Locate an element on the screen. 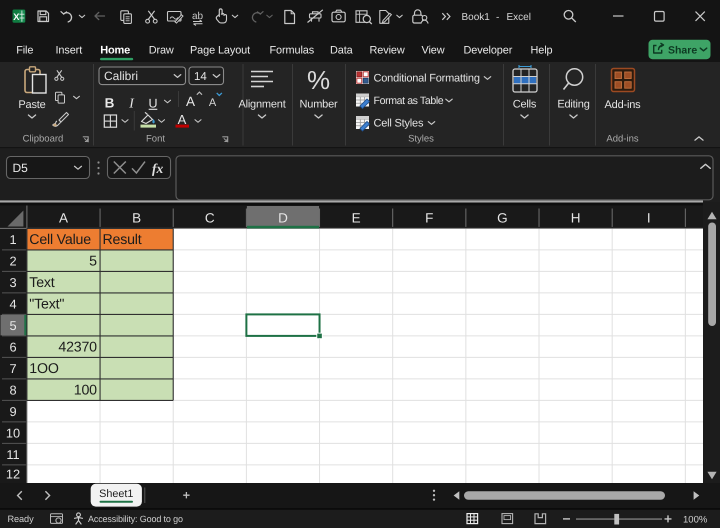 The height and width of the screenshot is (528, 720). svg-text: Help is located at coordinates (542, 51).